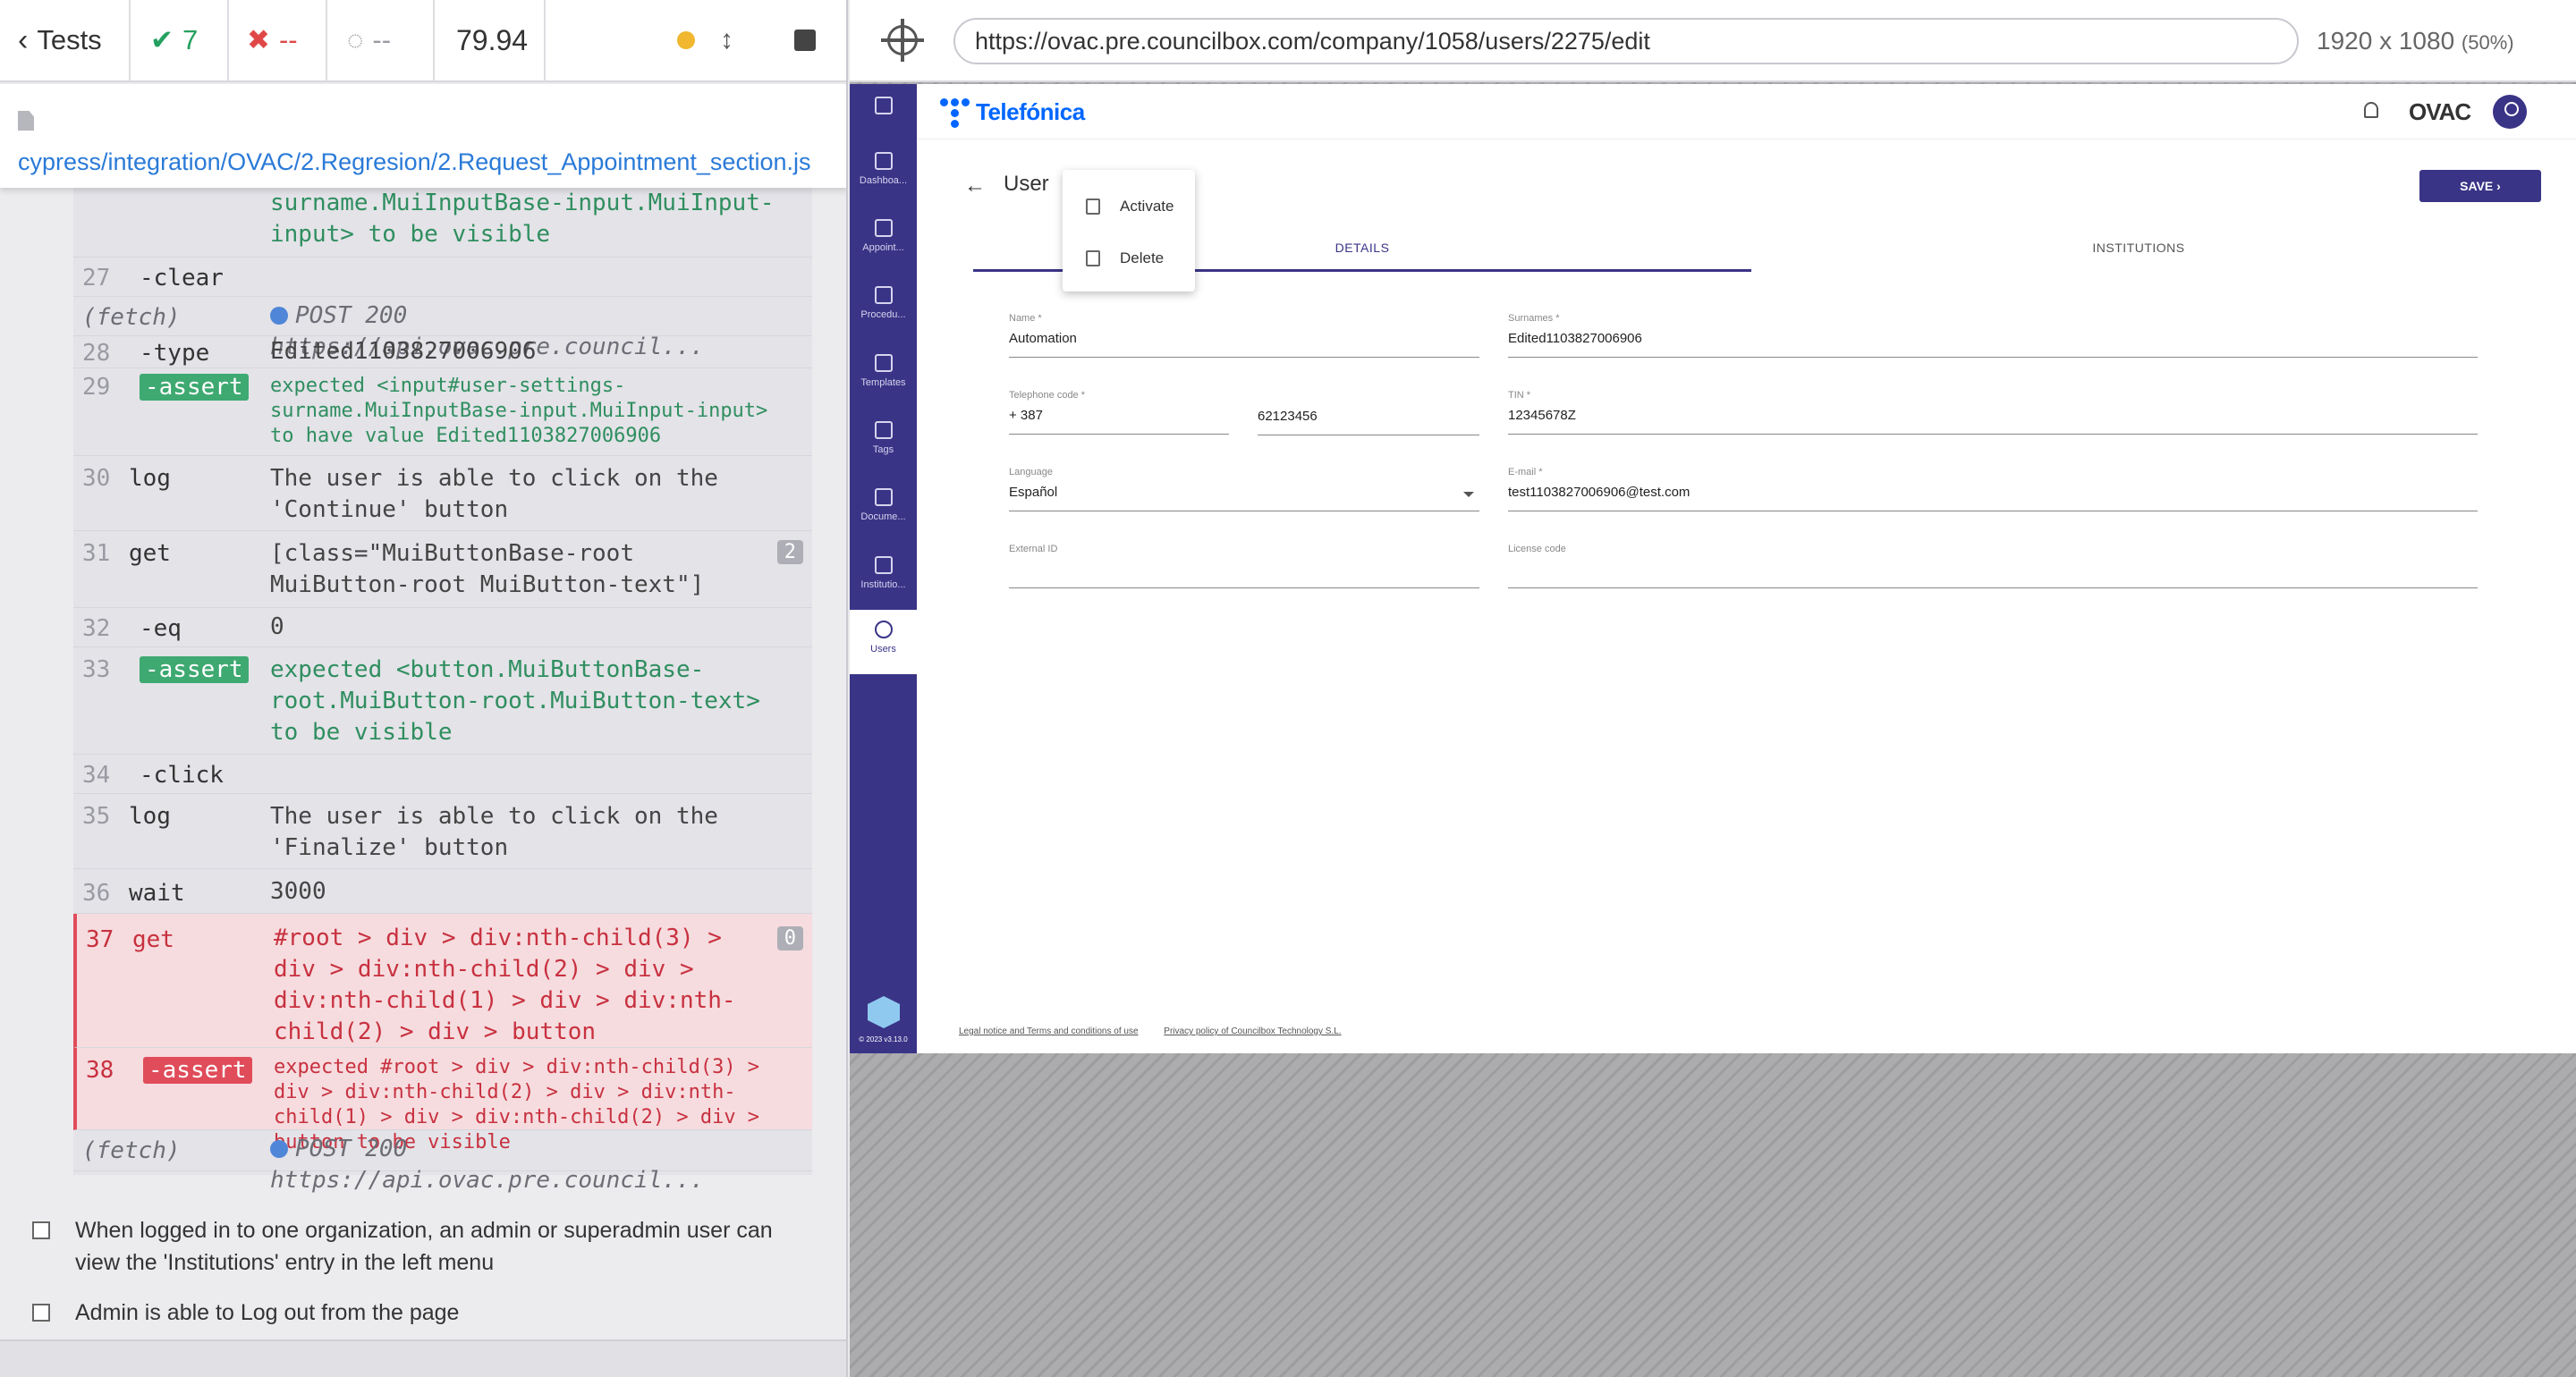  I want to click on bell-icon, so click(2371, 110).